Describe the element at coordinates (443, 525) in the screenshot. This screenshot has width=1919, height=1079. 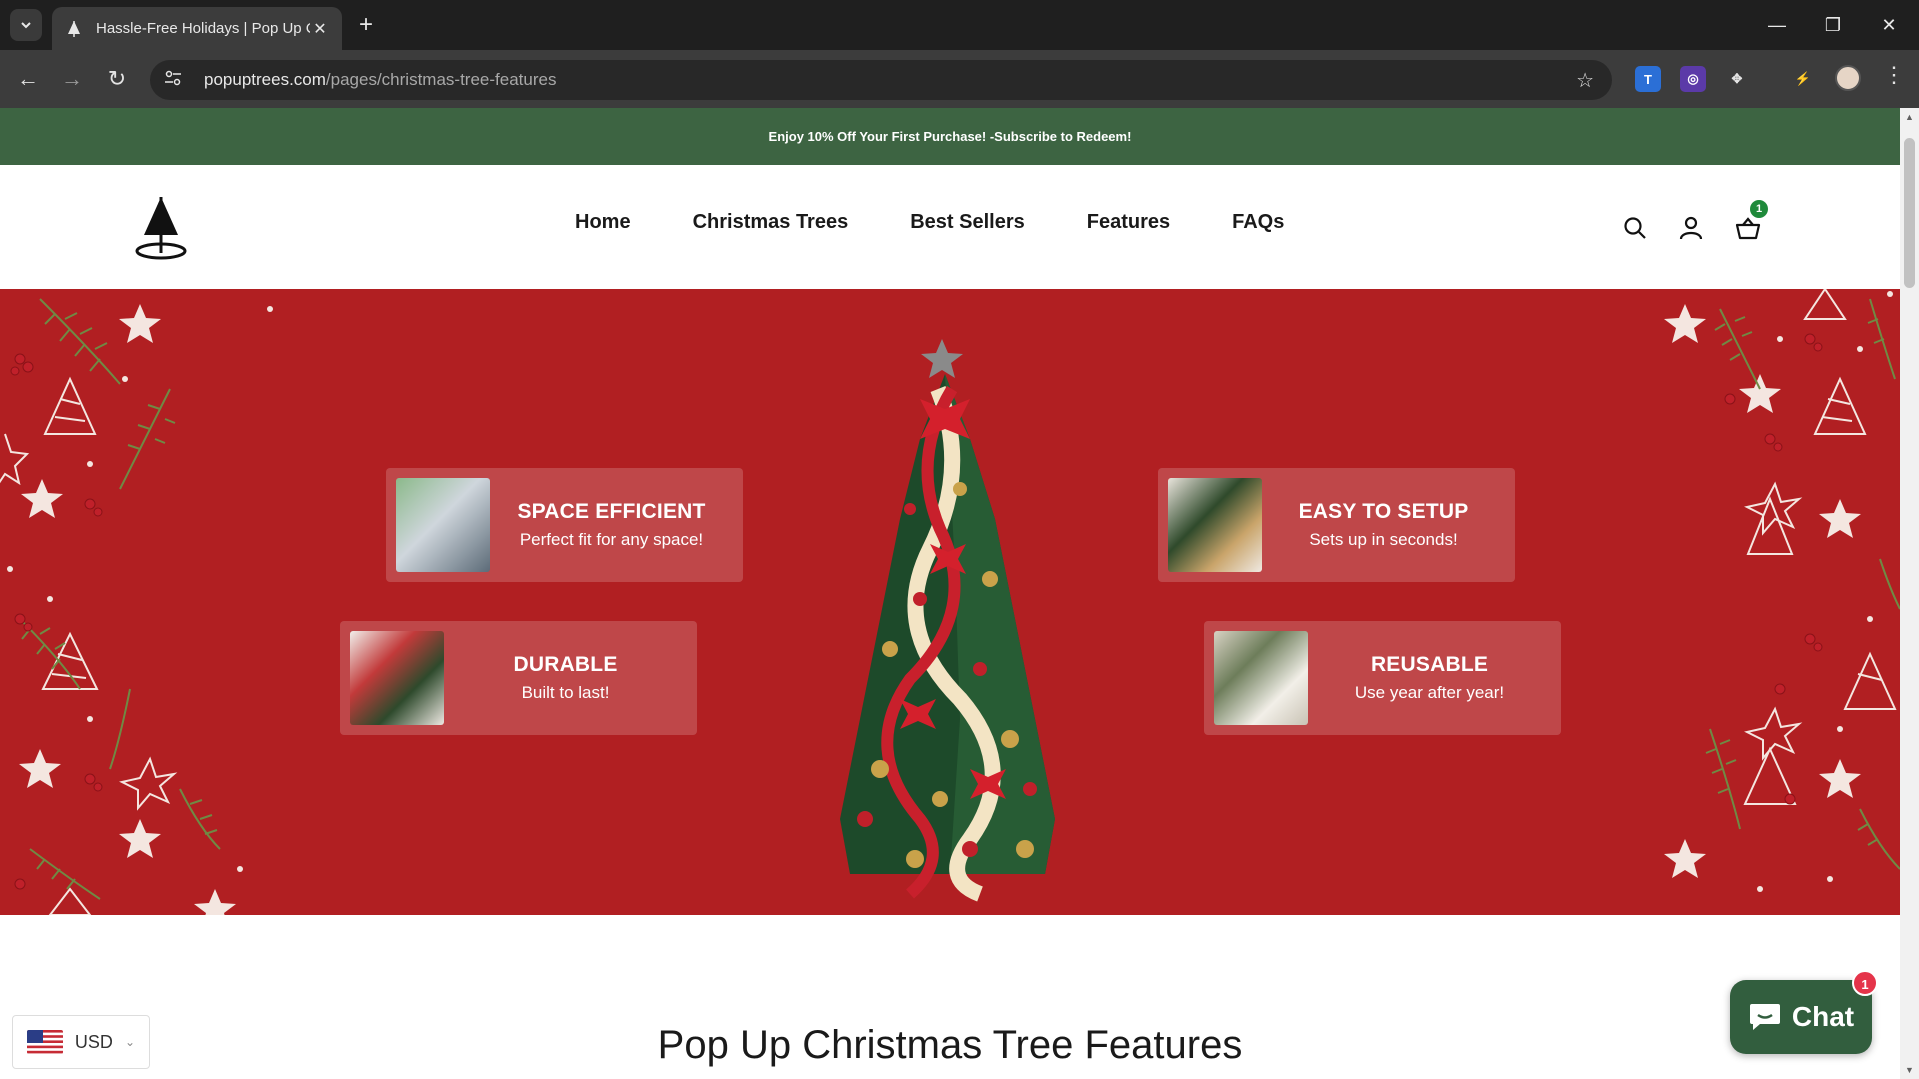
I see `feature-image-luggage` at that location.